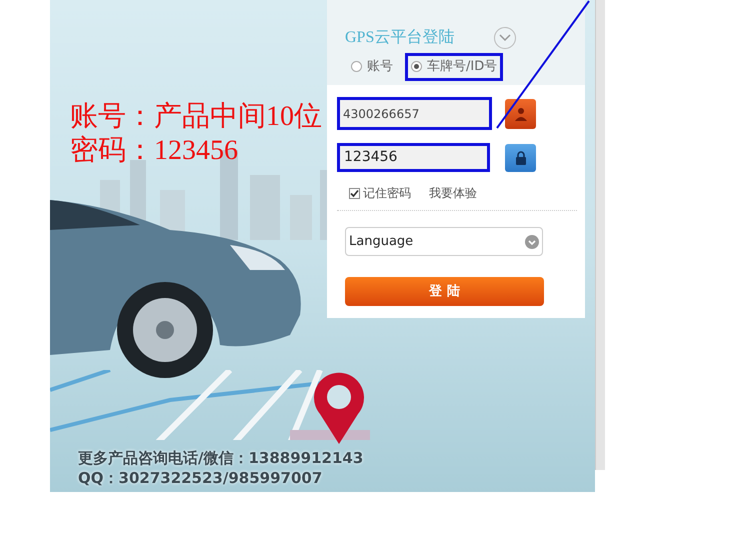 This screenshot has width=750, height=548. I want to click on login-title: GPS云平台登陆, so click(399, 38).